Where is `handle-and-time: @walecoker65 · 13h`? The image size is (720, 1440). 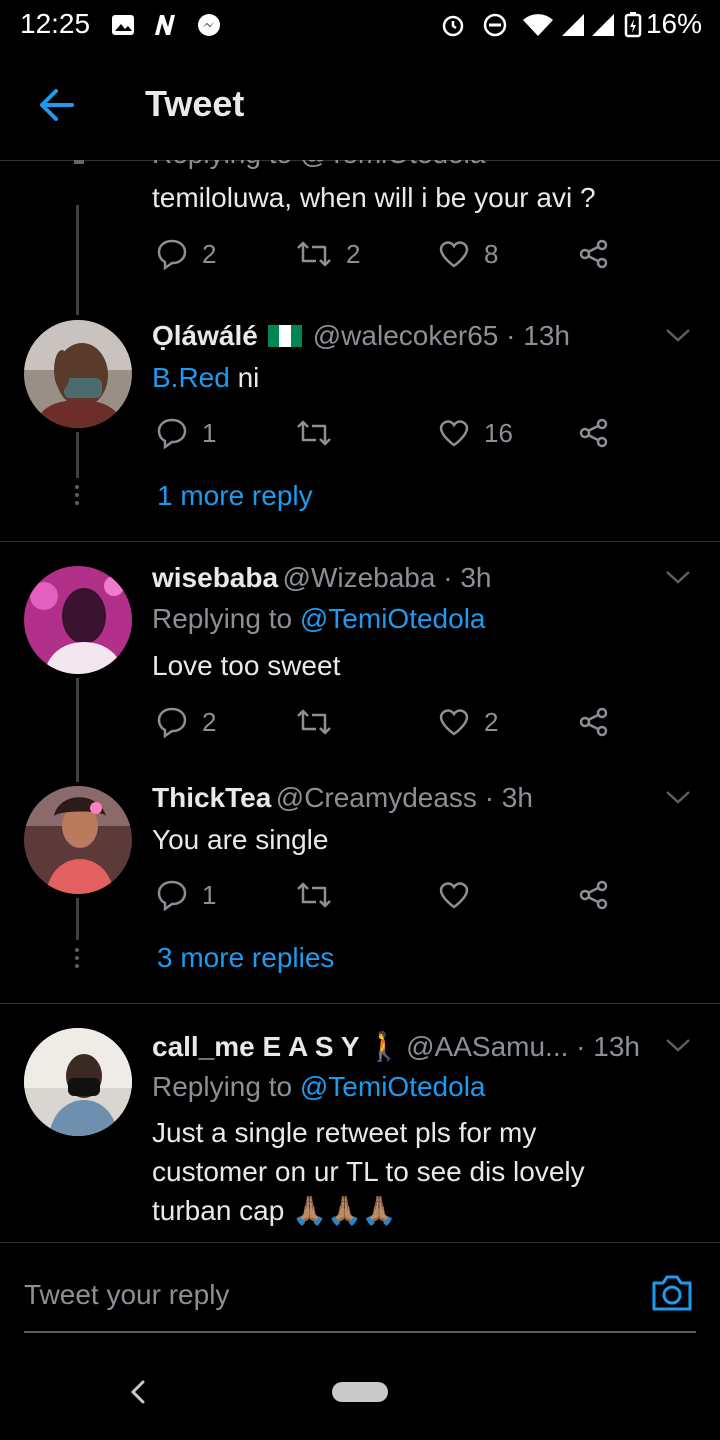
handle-and-time: @walecoker65 · 13h is located at coordinates (441, 335).